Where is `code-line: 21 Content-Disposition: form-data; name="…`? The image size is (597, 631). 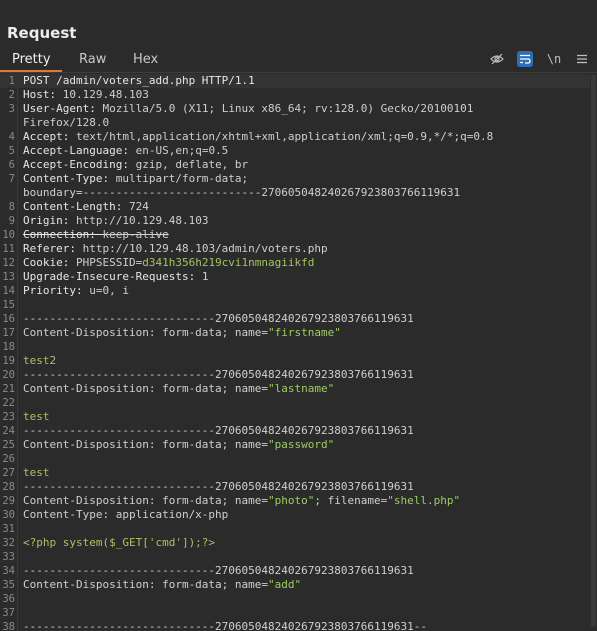 code-line: 21 Content-Disposition: form-data; name="… is located at coordinates (295, 389).